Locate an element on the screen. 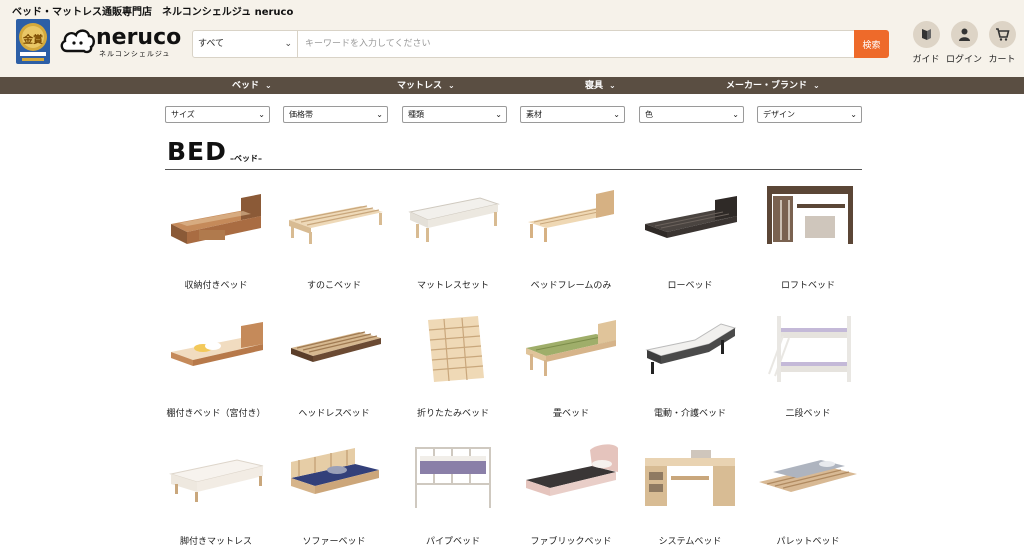 Image resolution: width=1024 pixels, height=560 pixels. tatami-bed-icon is located at coordinates (571, 348).